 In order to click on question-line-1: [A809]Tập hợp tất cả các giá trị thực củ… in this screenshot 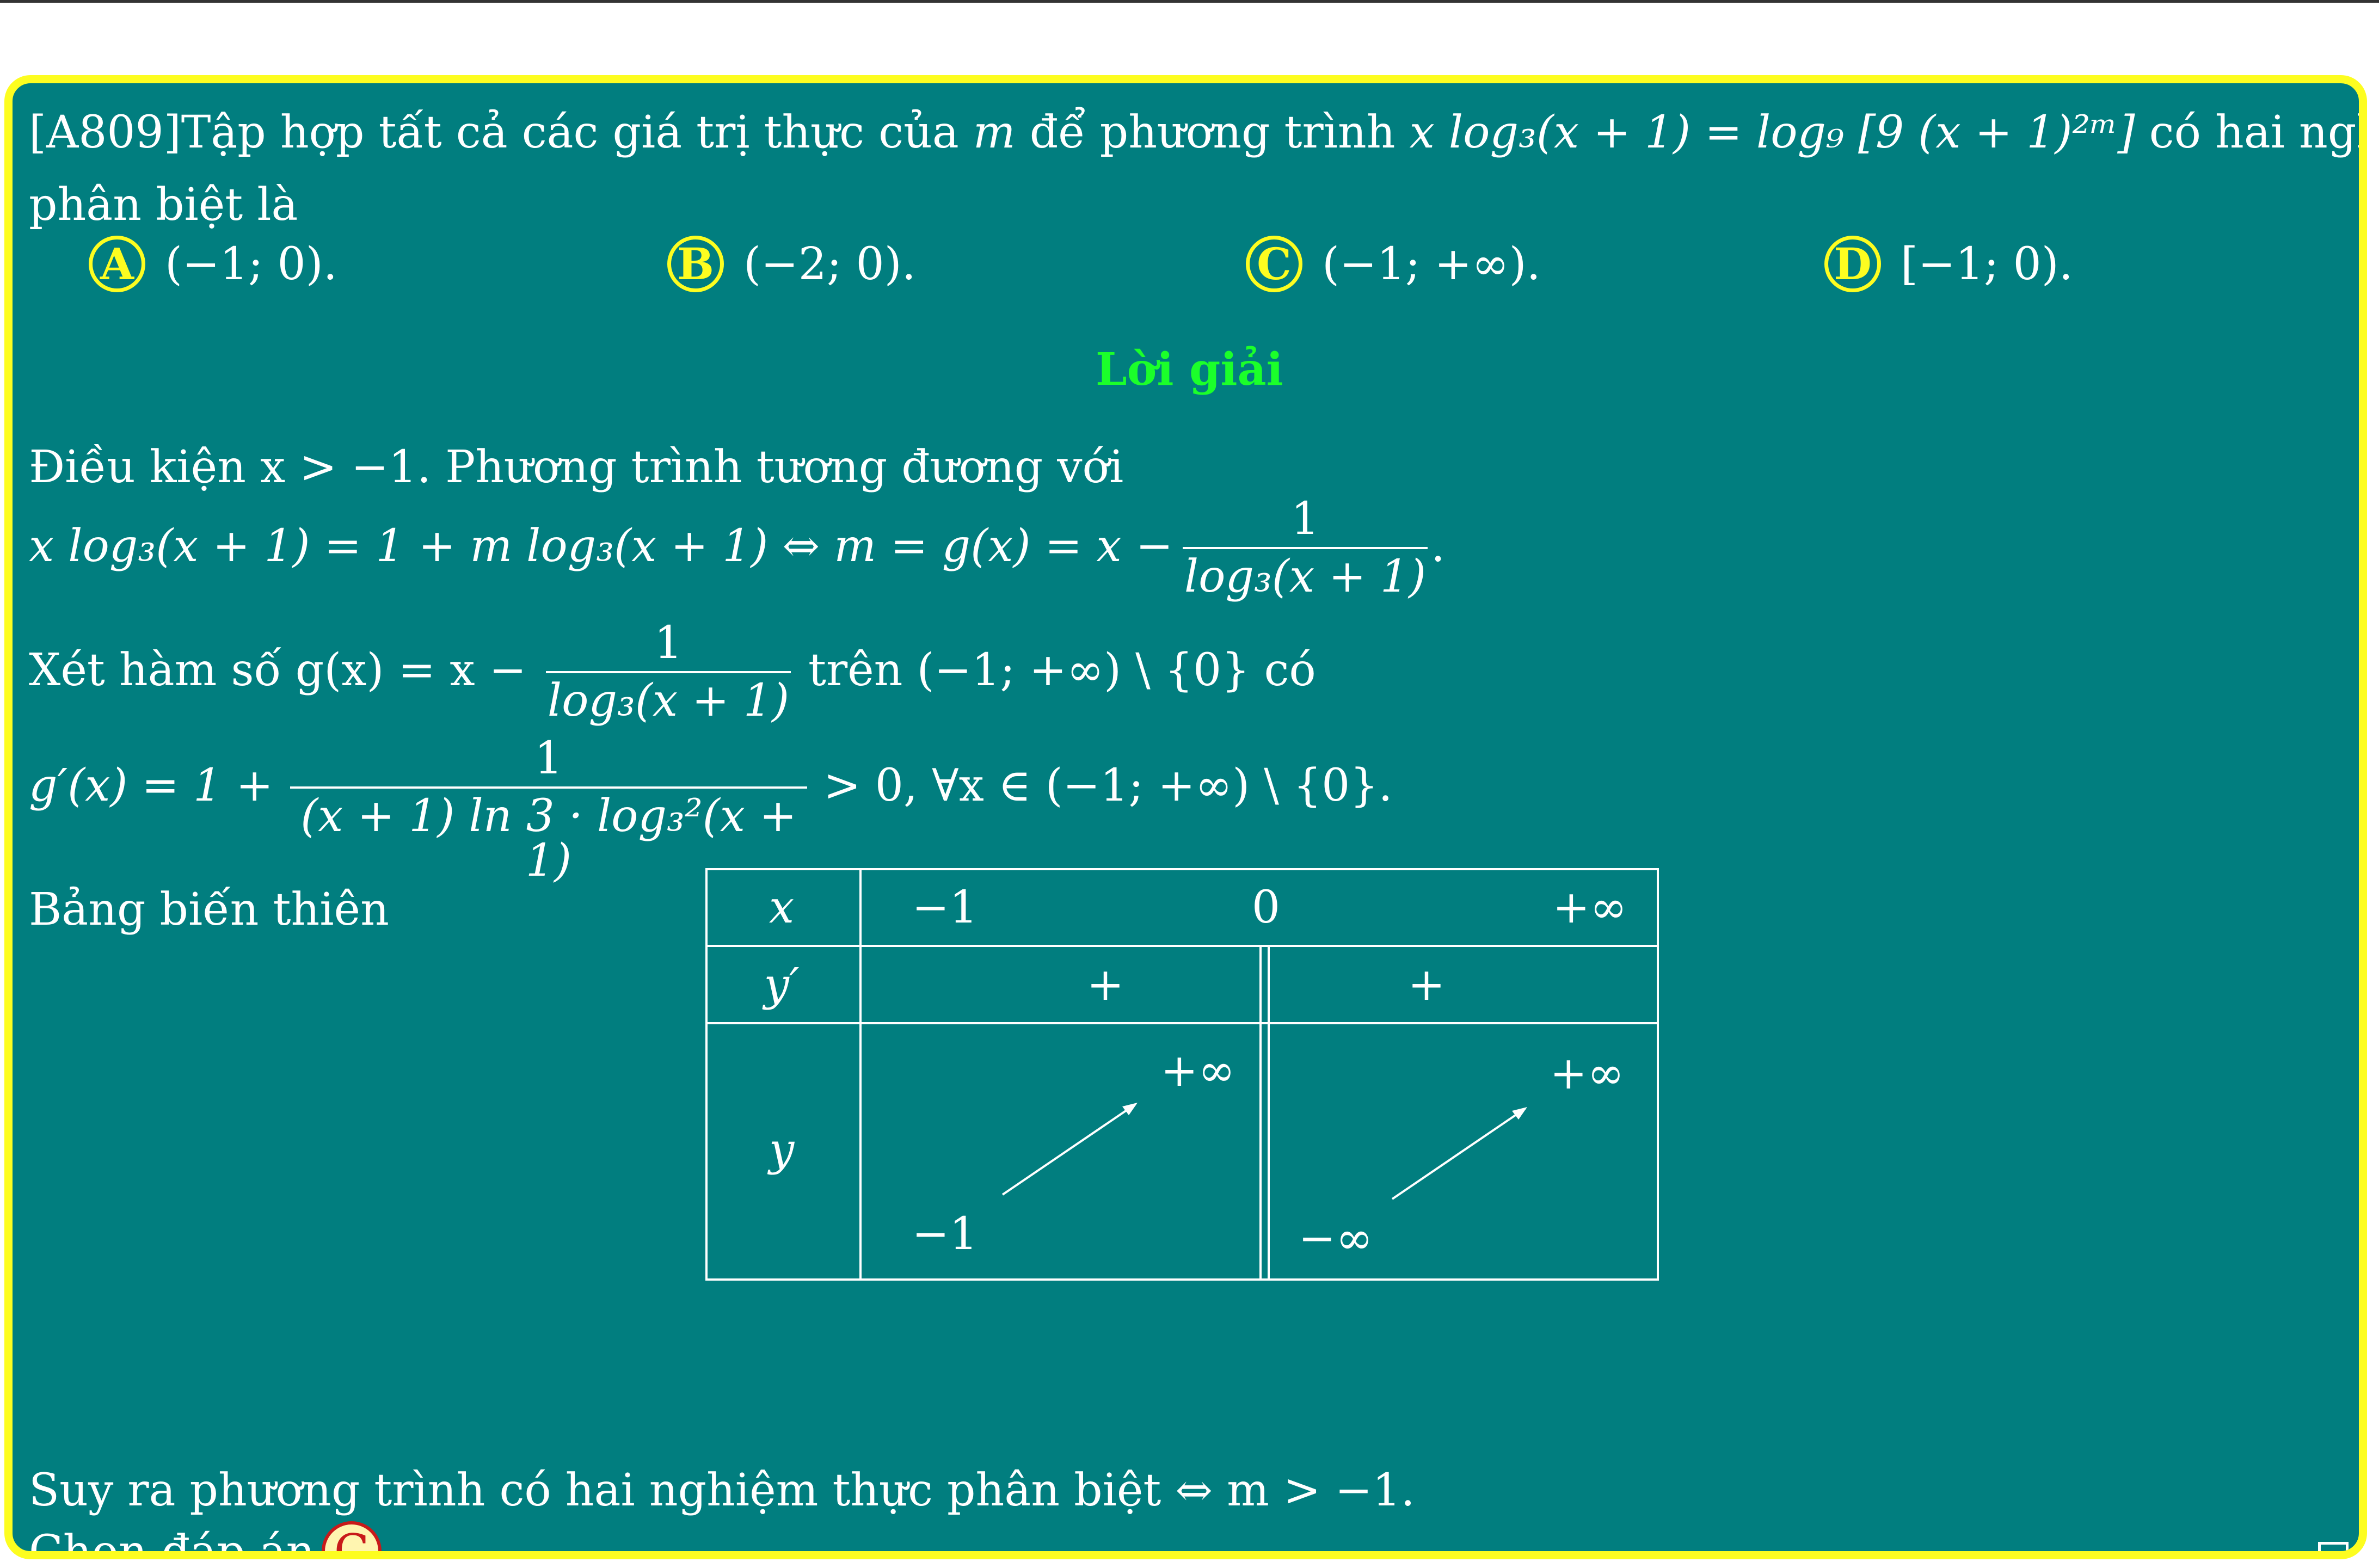, I will do `click(1194, 132)`.